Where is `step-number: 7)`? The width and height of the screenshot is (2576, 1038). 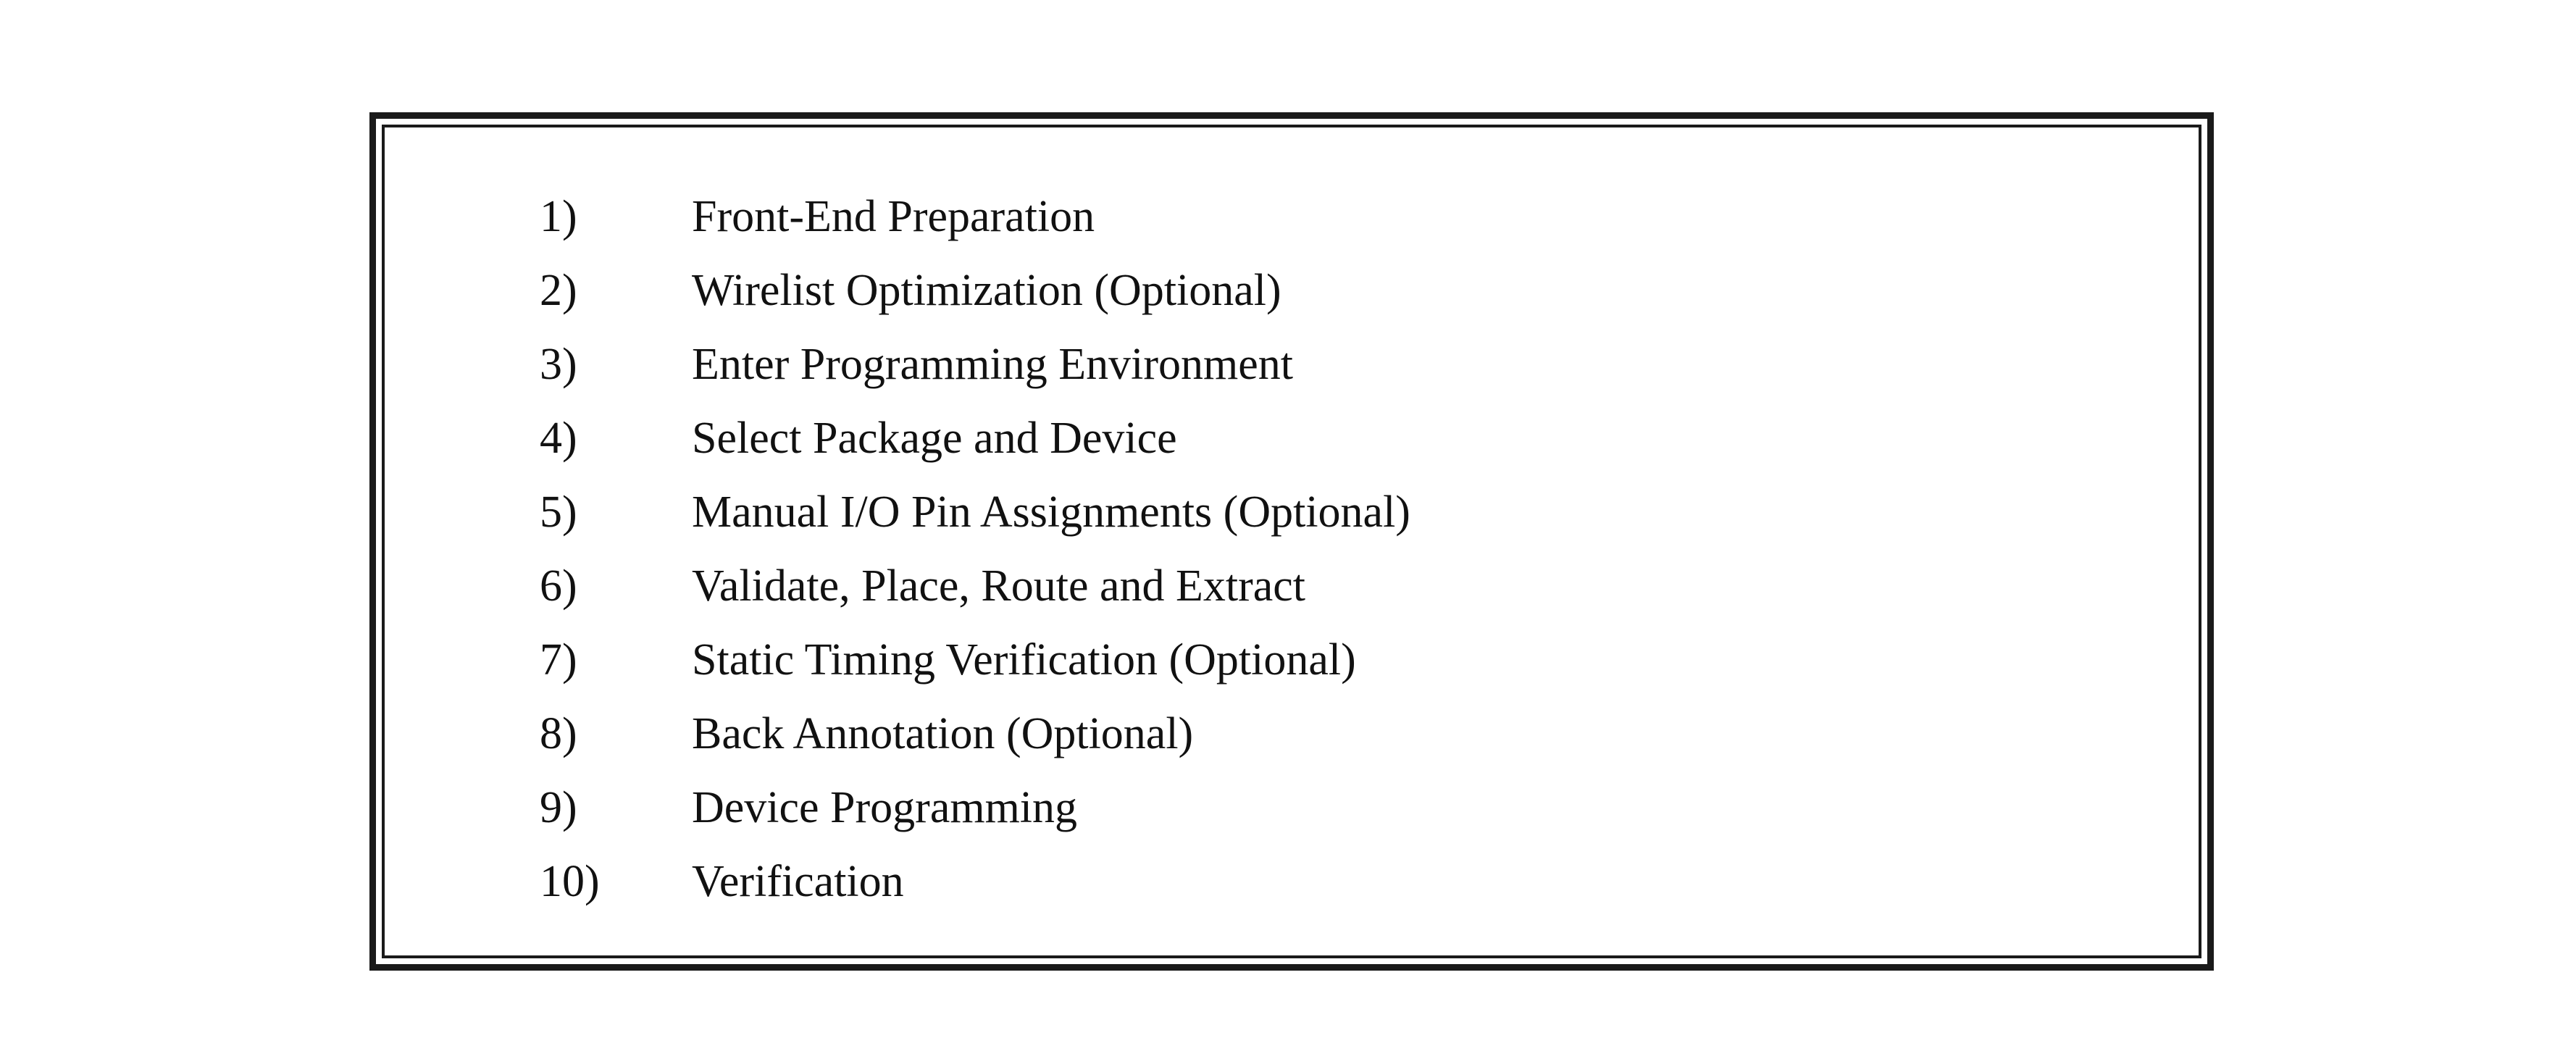
step-number: 7) is located at coordinates (558, 660).